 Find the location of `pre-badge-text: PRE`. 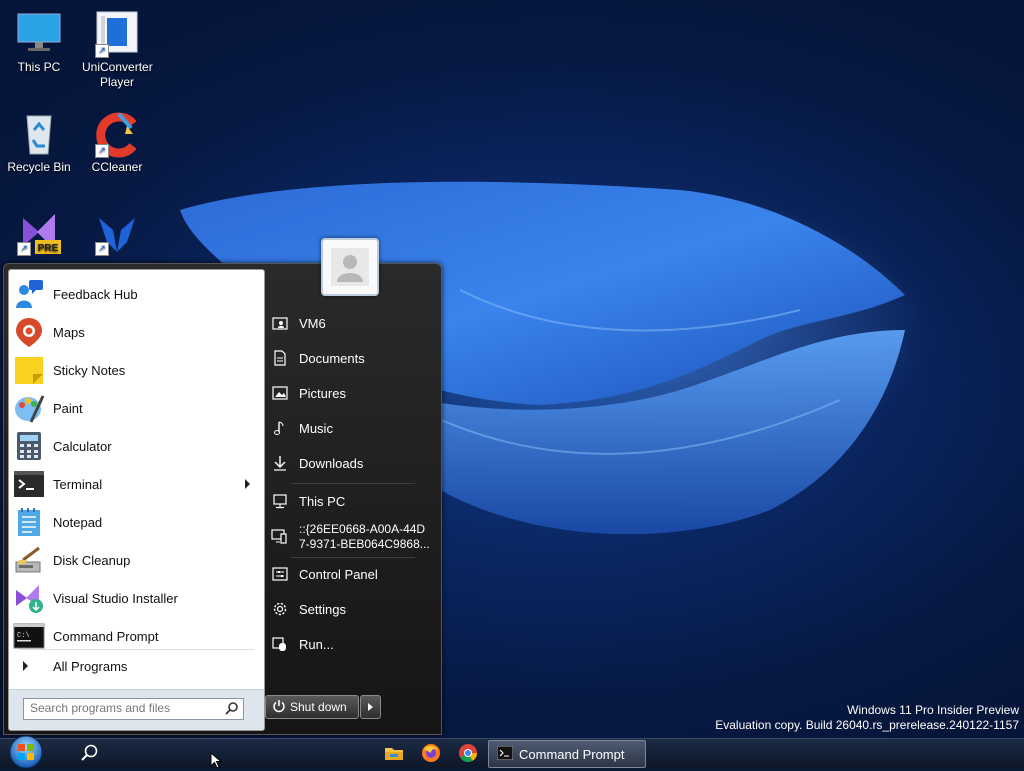

pre-badge-text: PRE is located at coordinates (48, 248).